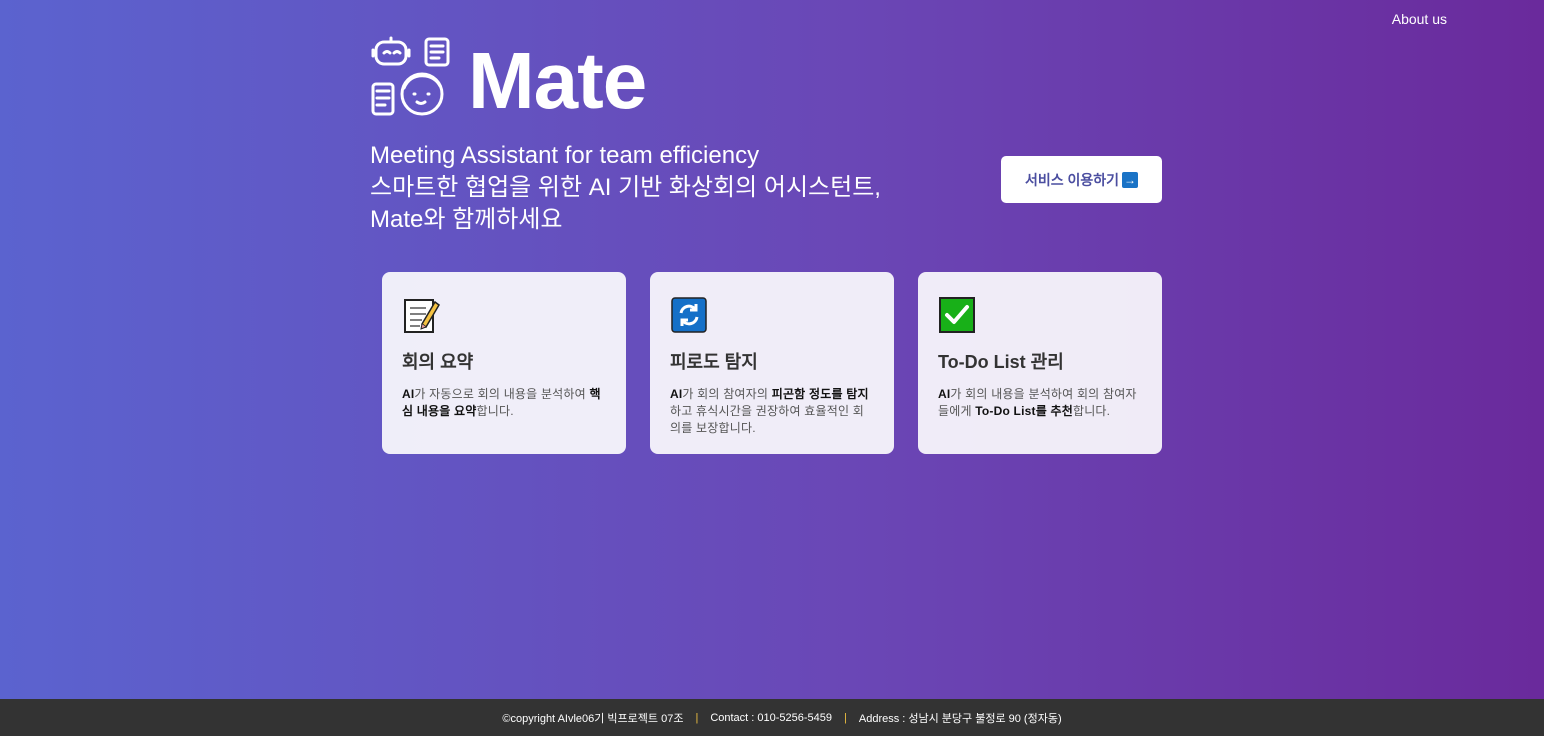 The image size is (1544, 736). What do you see at coordinates (957, 315) in the screenshot?
I see `check-icon` at bounding box center [957, 315].